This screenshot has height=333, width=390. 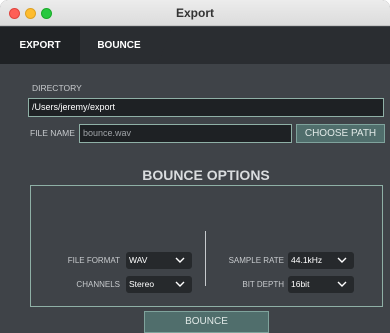 What do you see at coordinates (159, 260) in the screenshot?
I see `file-format-select: WAV` at bounding box center [159, 260].